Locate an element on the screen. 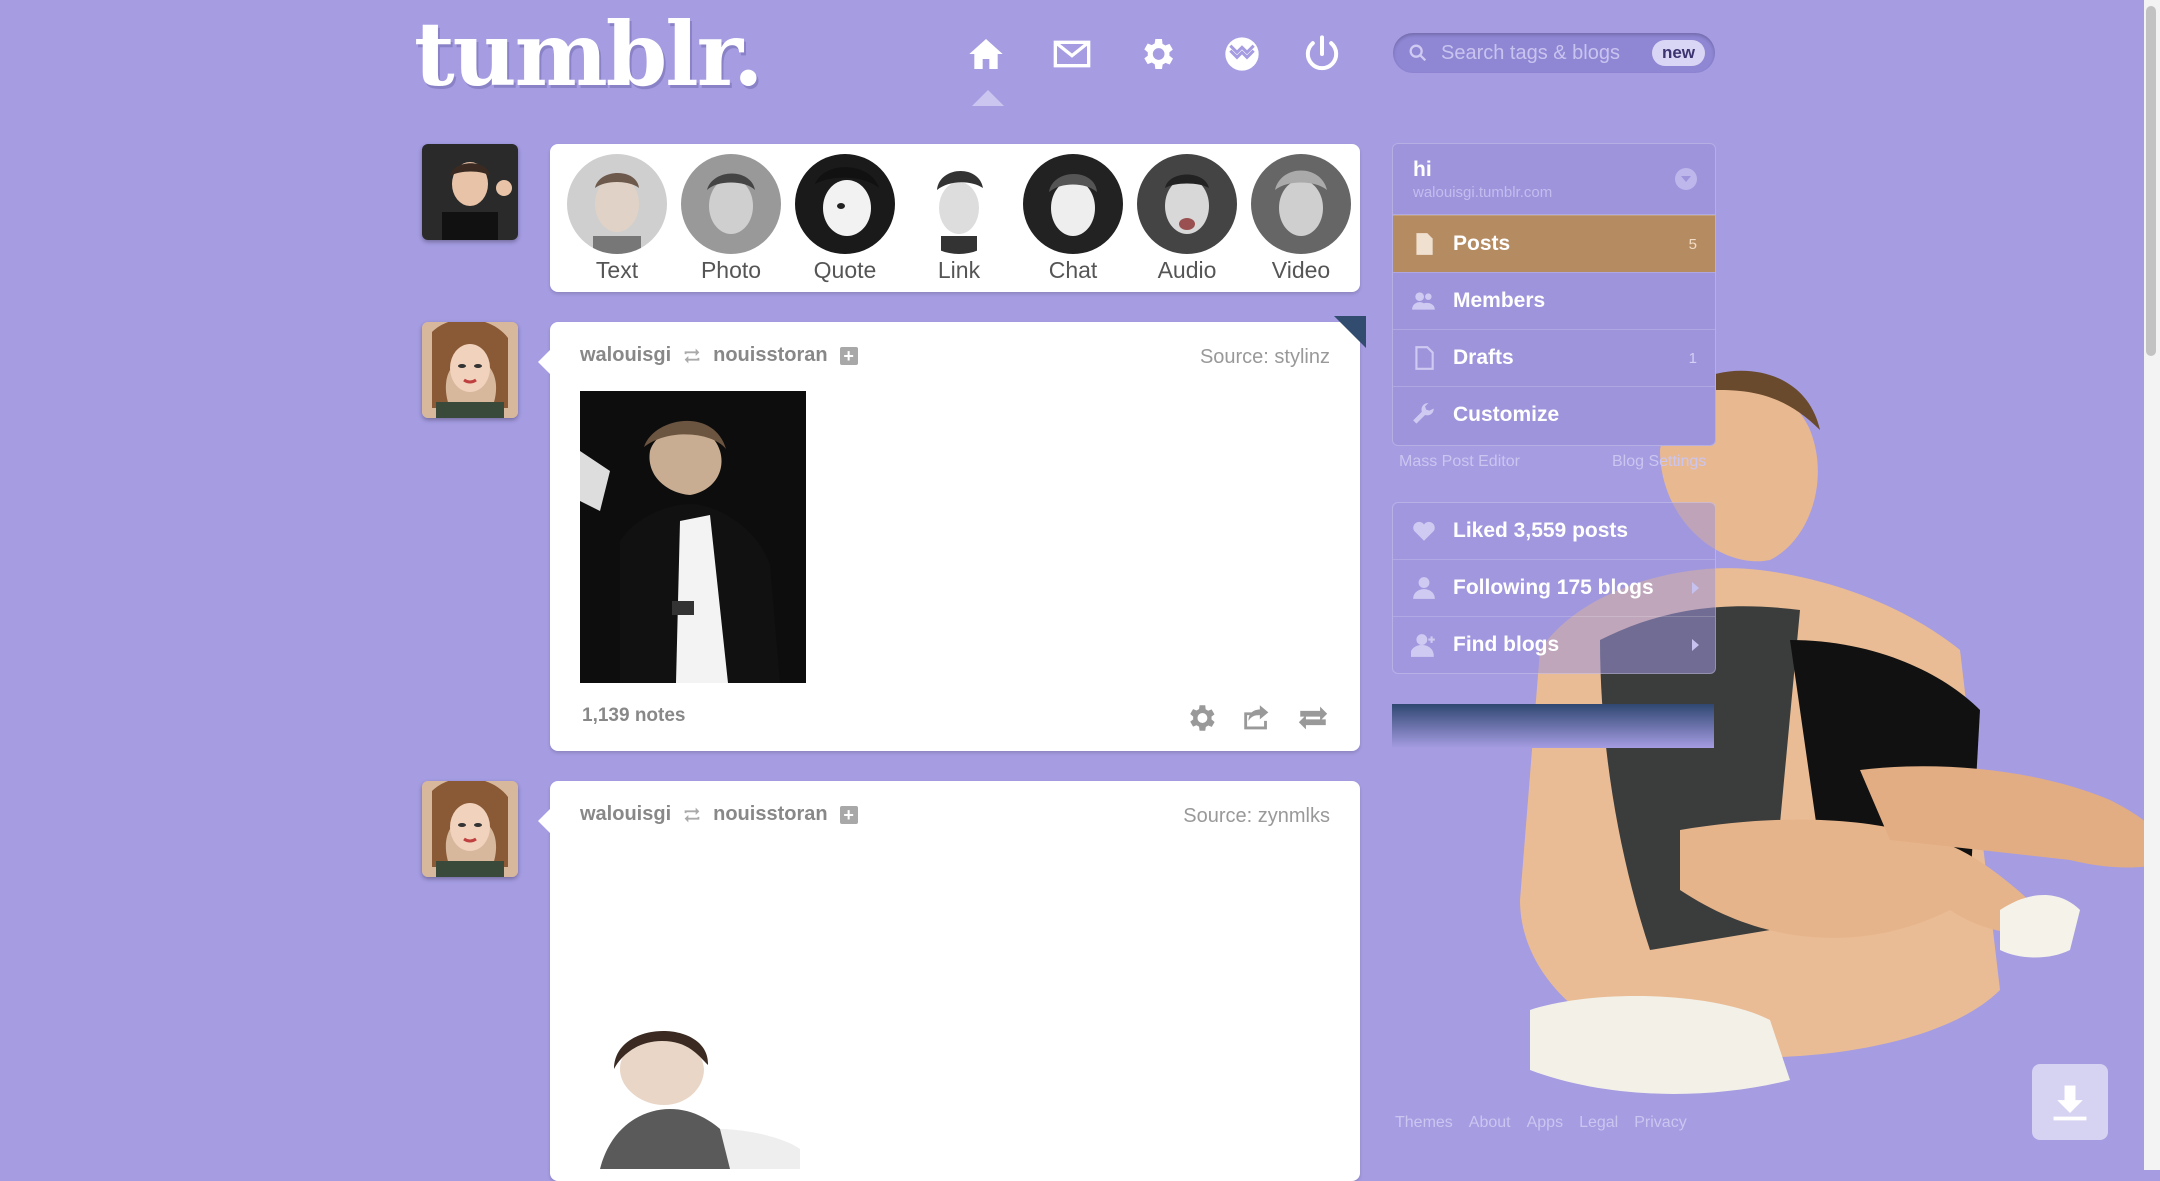  post-corner-fold is located at coordinates (1350, 332).